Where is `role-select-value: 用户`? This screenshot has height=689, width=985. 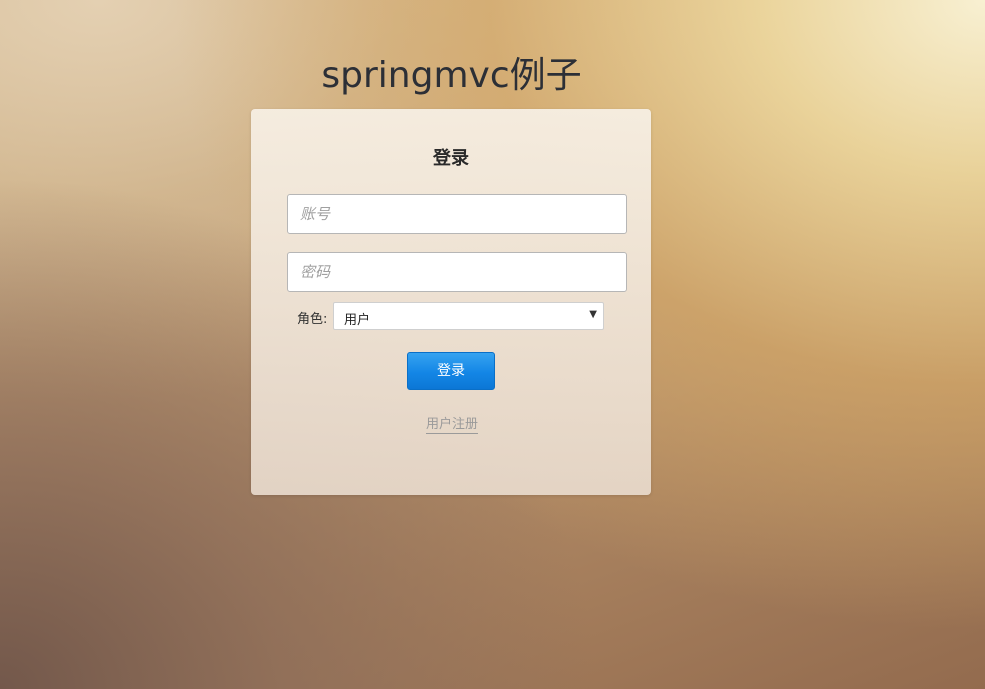 role-select-value: 用户 is located at coordinates (357, 320).